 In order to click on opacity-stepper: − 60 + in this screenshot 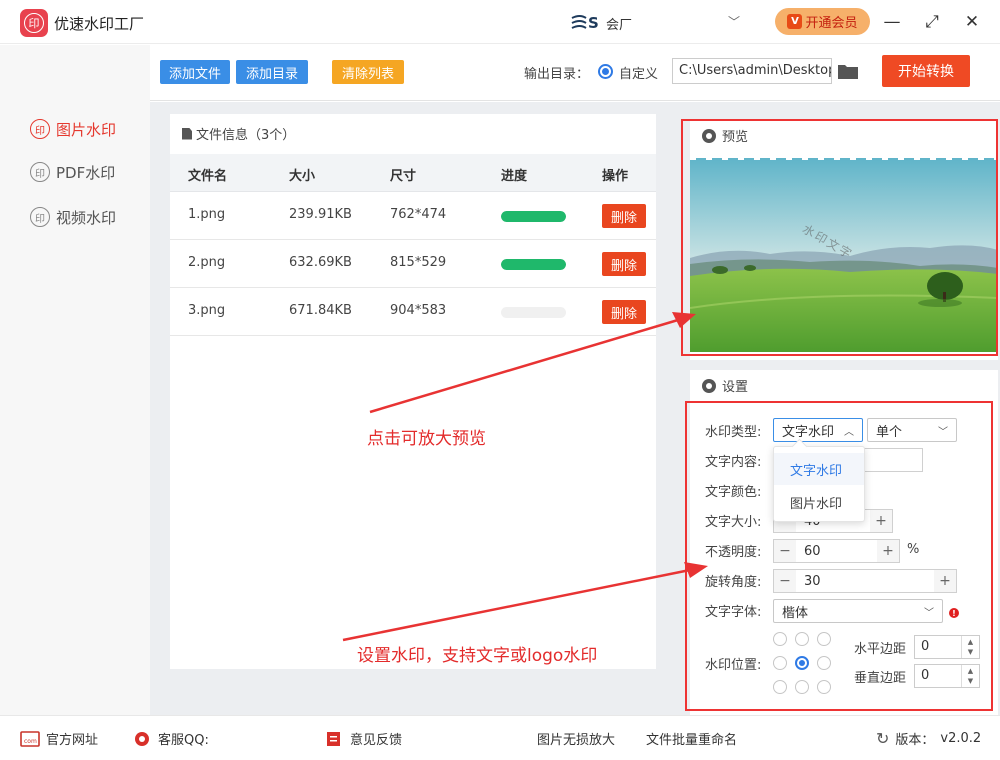, I will do `click(836, 551)`.